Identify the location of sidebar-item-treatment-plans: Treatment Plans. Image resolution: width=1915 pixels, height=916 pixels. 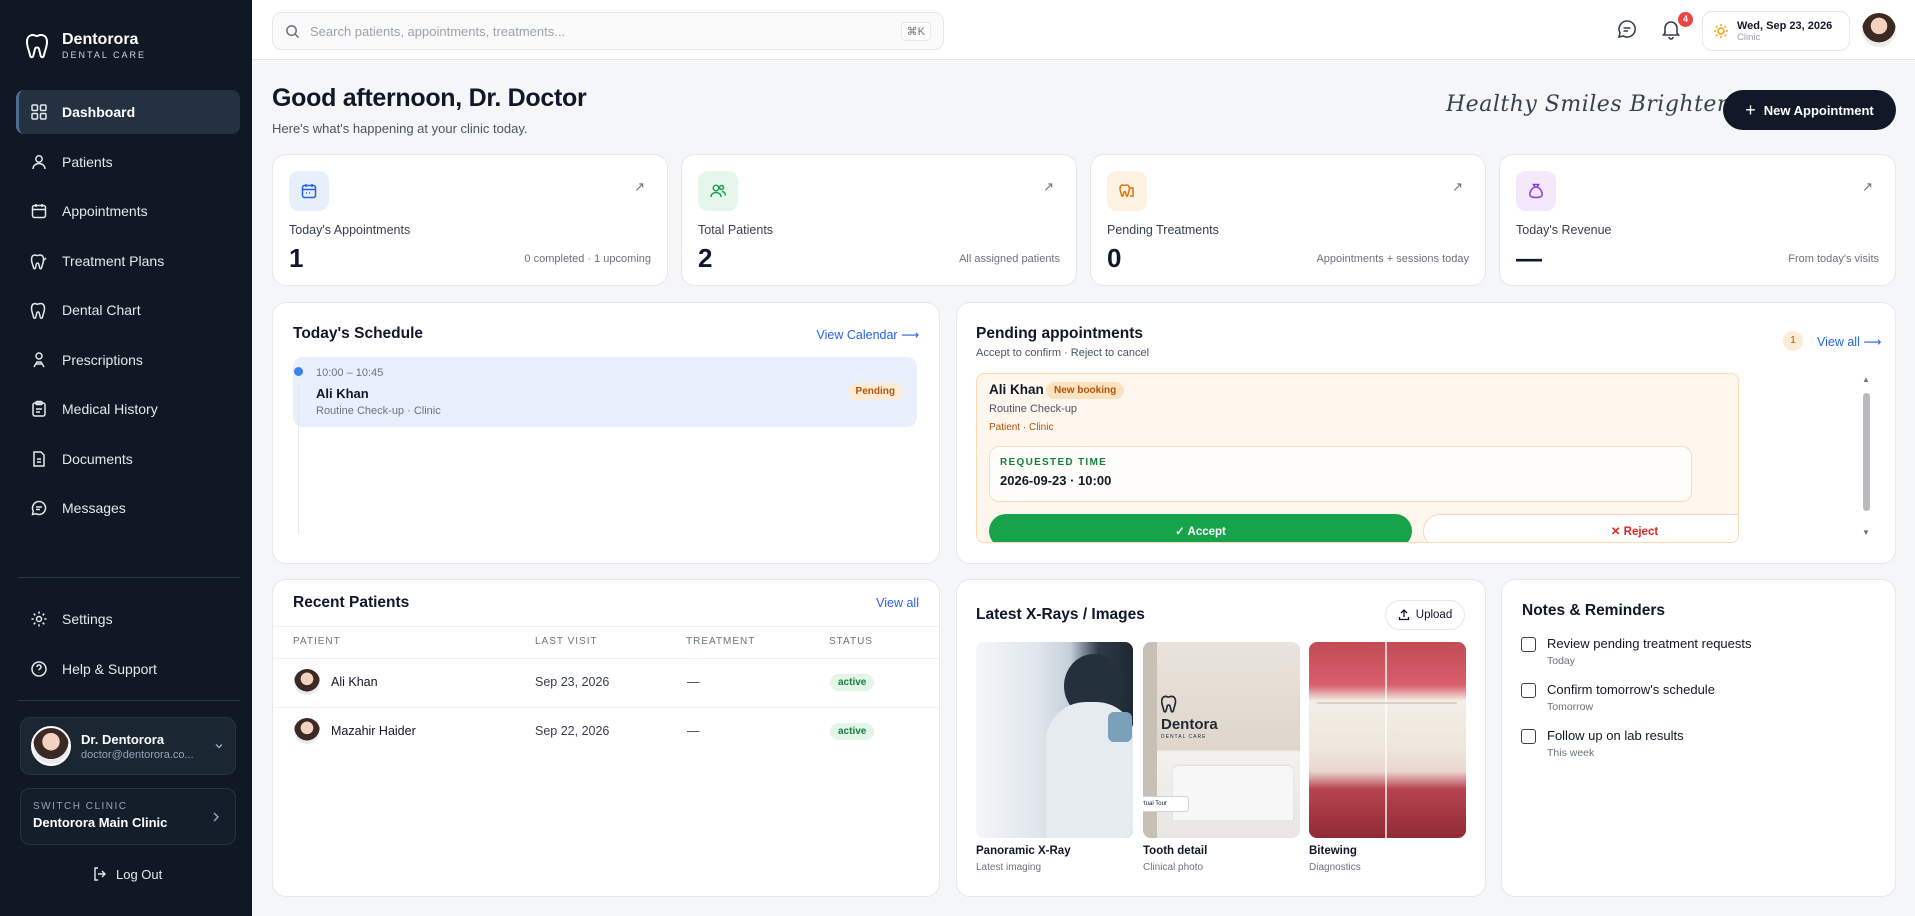
(128, 261).